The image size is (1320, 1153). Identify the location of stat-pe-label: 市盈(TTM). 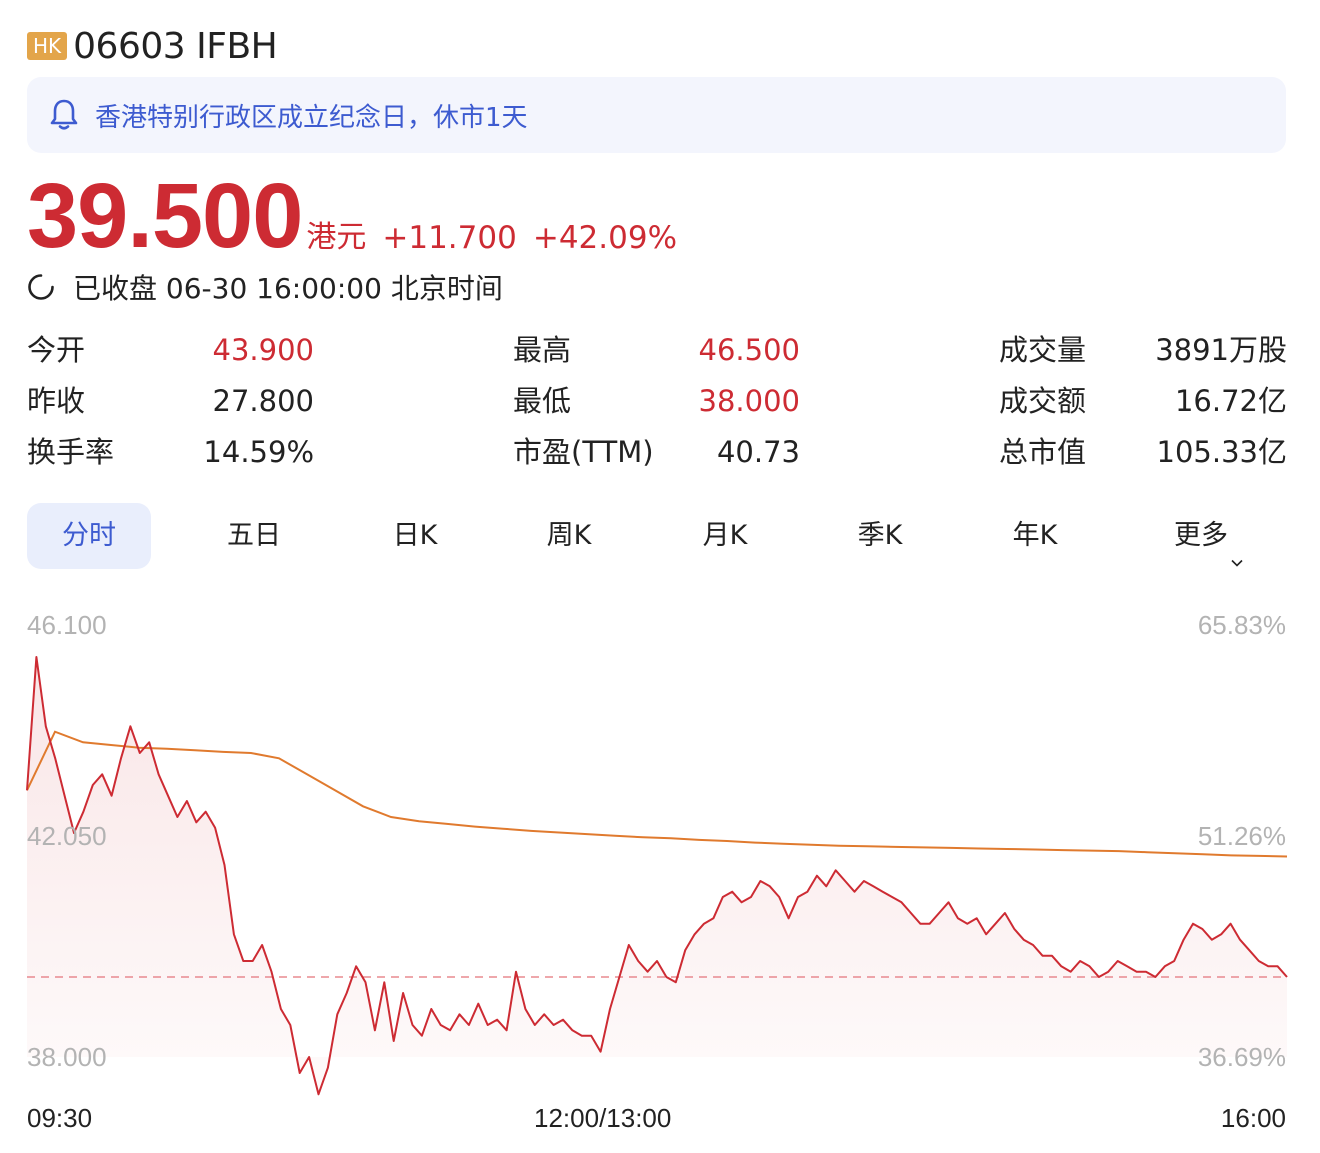
(583, 452).